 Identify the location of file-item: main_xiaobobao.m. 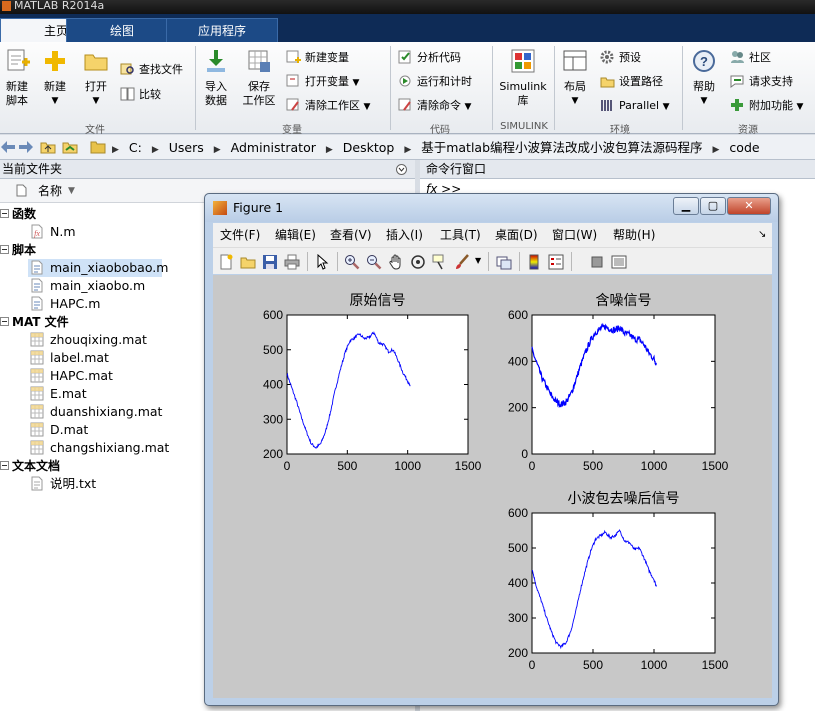
(98, 268).